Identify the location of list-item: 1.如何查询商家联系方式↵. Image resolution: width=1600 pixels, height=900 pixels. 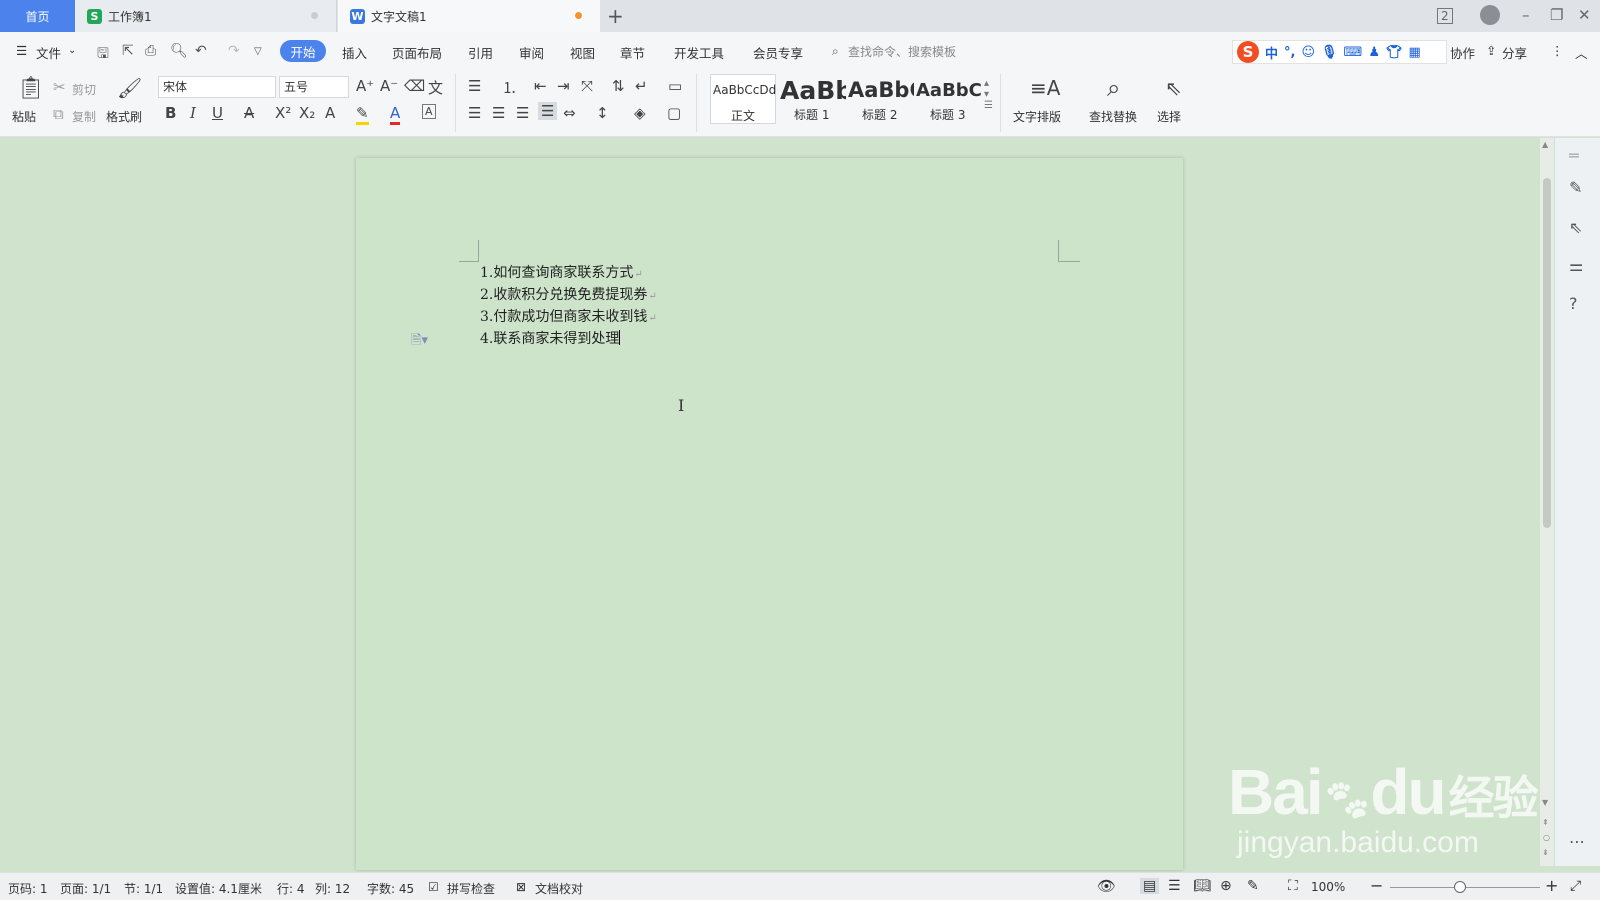
(561, 272).